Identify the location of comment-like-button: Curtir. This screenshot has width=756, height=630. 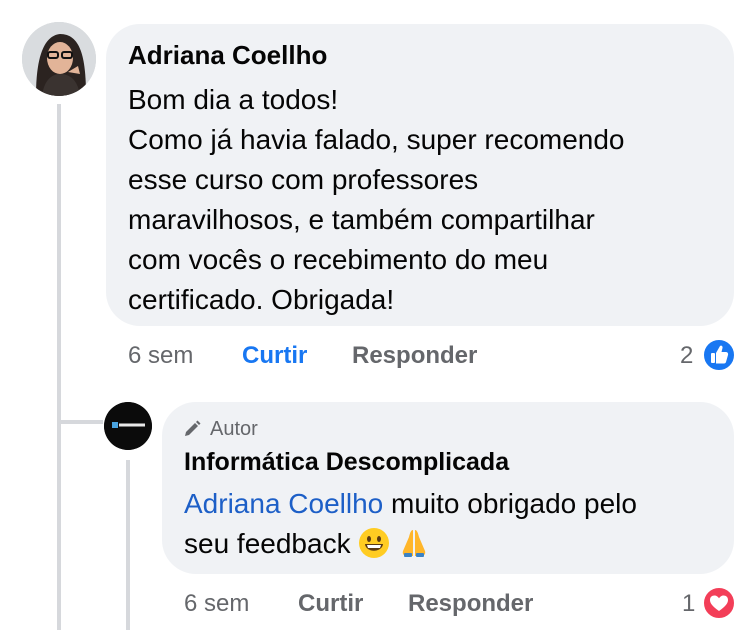
(274, 356).